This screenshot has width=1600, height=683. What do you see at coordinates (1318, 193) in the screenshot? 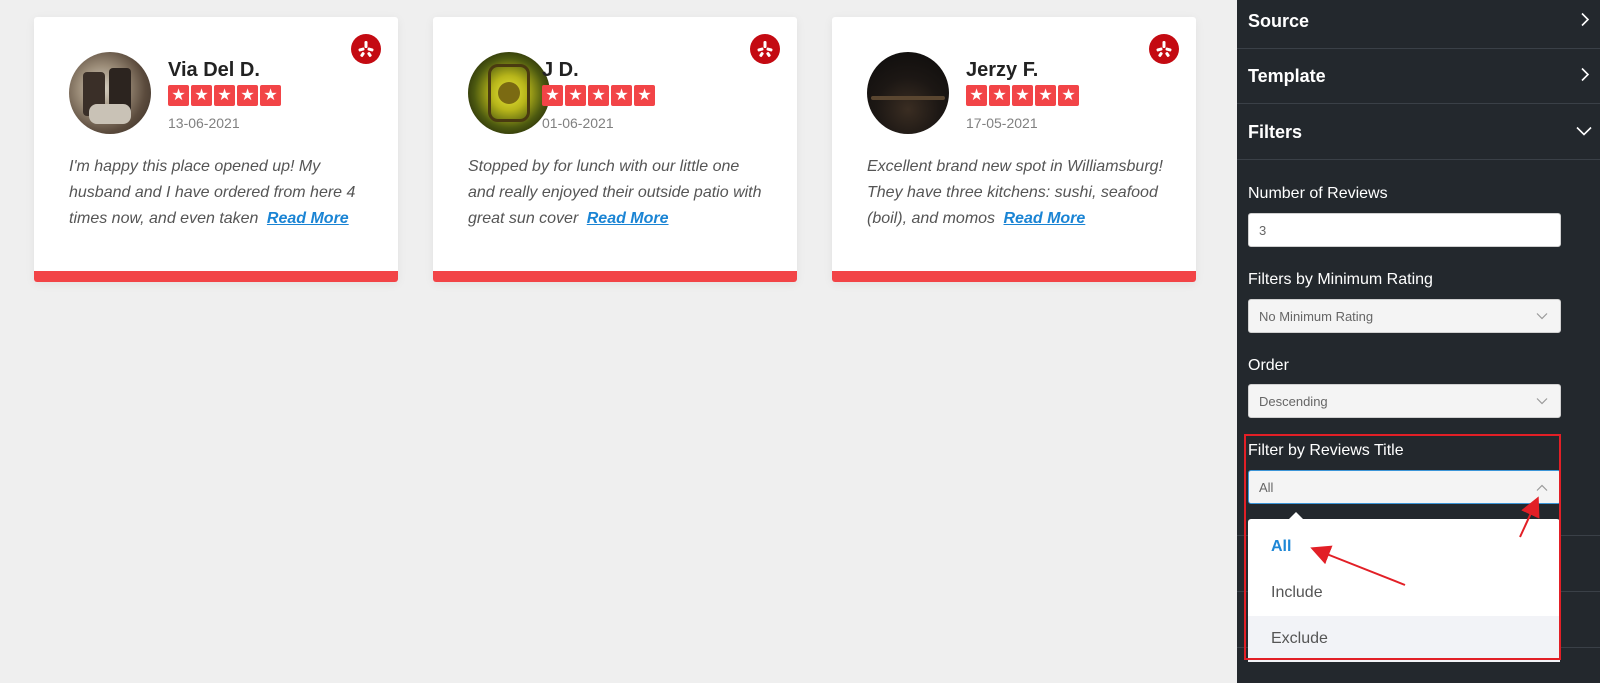
I see `number-of-reviews-label: Number of Reviews` at bounding box center [1318, 193].